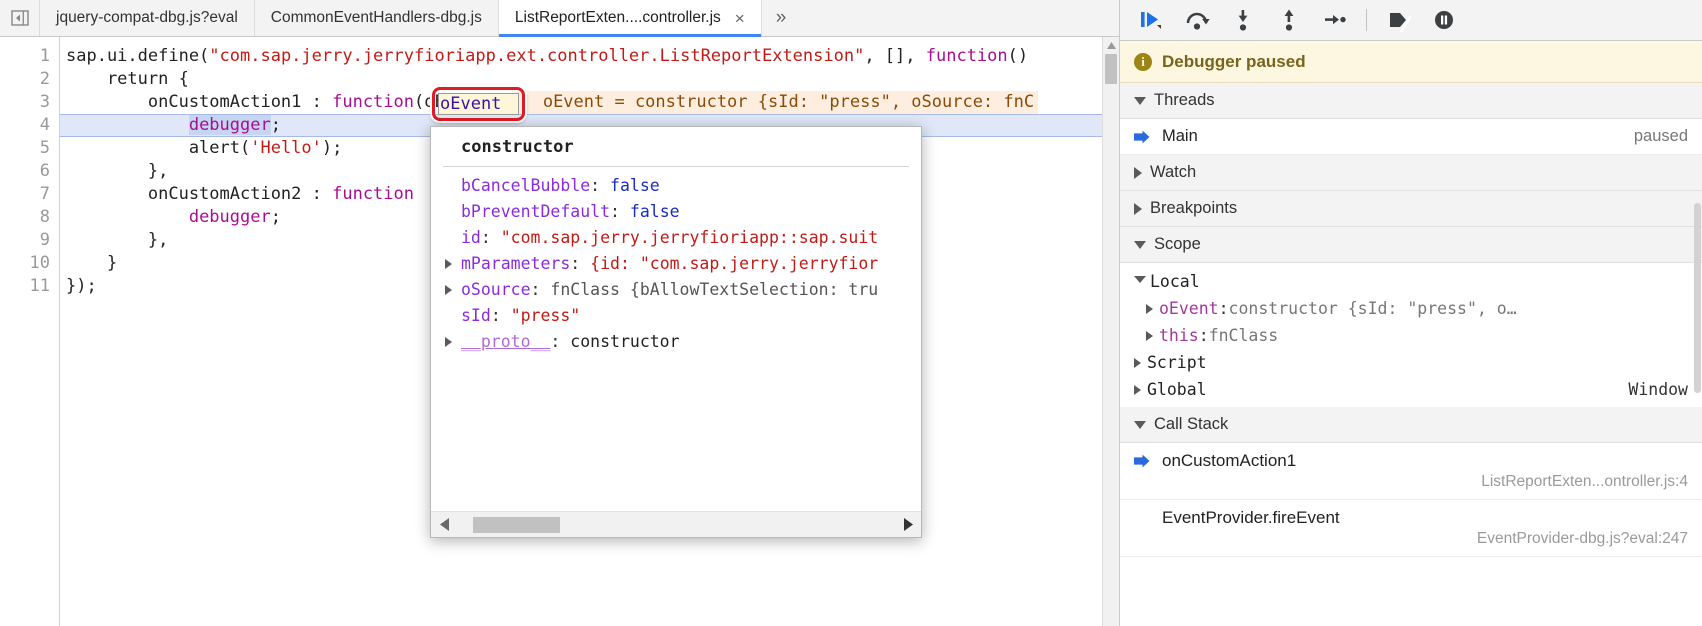  I want to click on step-into-icon, so click(1243, 20).